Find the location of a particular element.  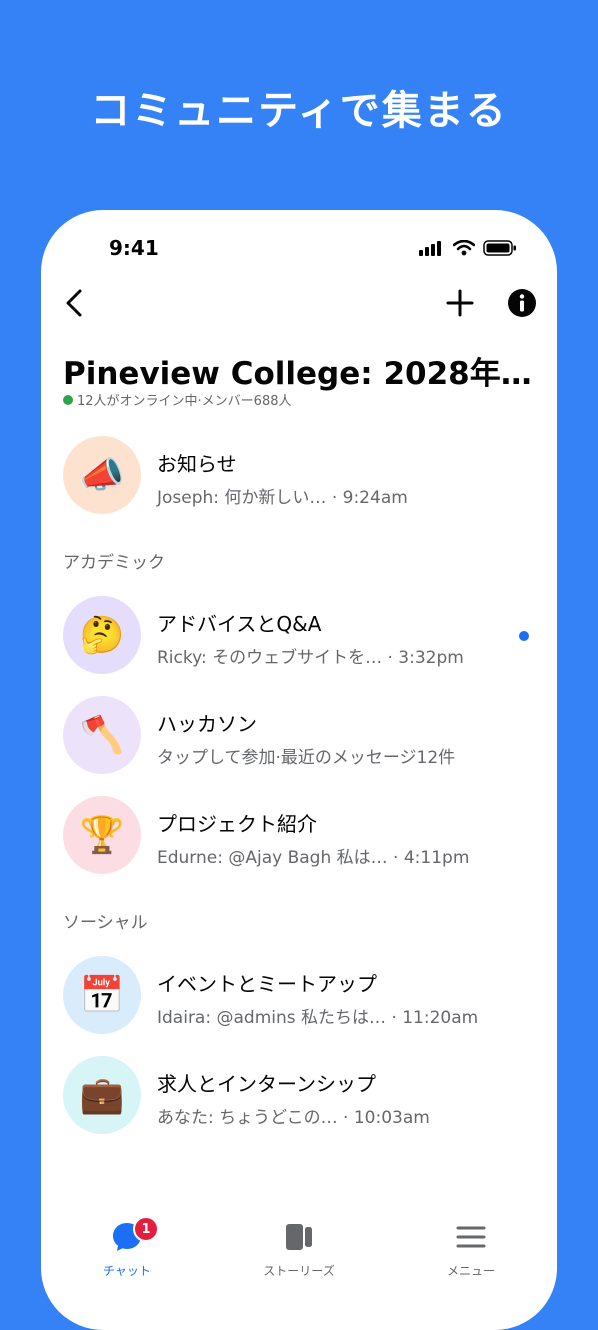

wifi-icon is located at coordinates (464, 248).